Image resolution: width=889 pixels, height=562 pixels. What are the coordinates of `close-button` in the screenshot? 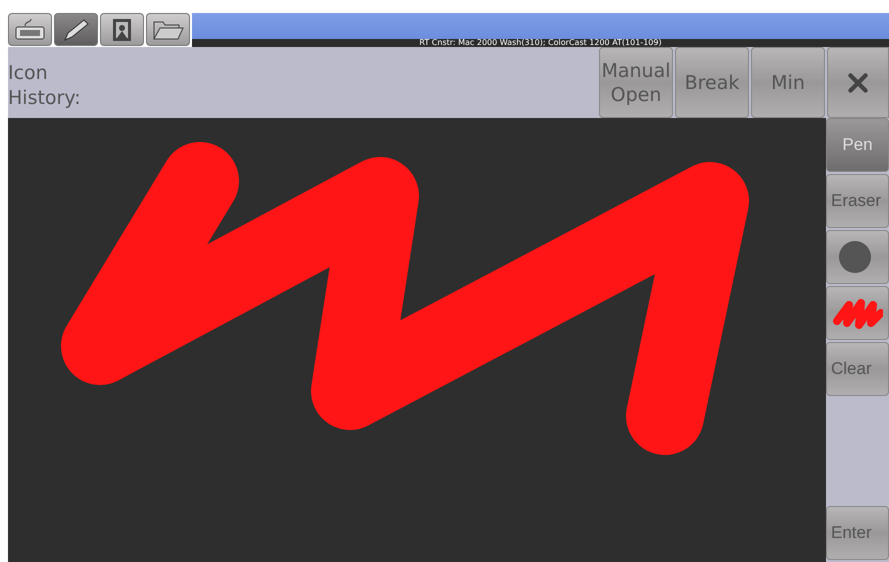 It's located at (858, 82).